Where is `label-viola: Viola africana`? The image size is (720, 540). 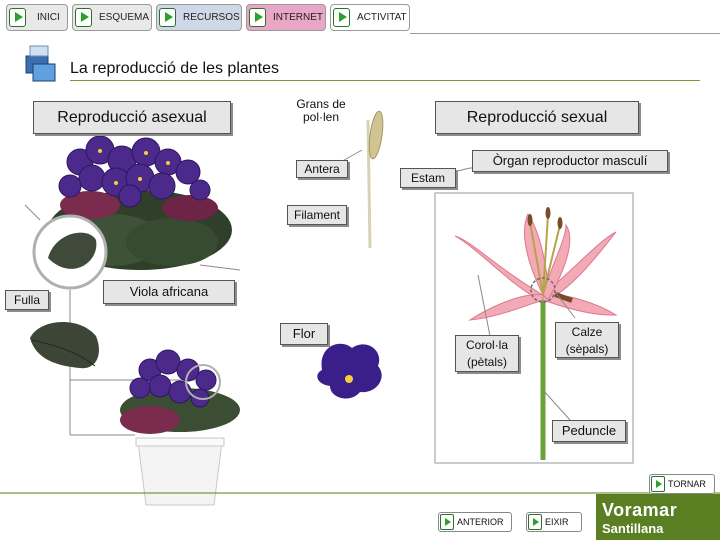
label-viola: Viola africana is located at coordinates (169, 292).